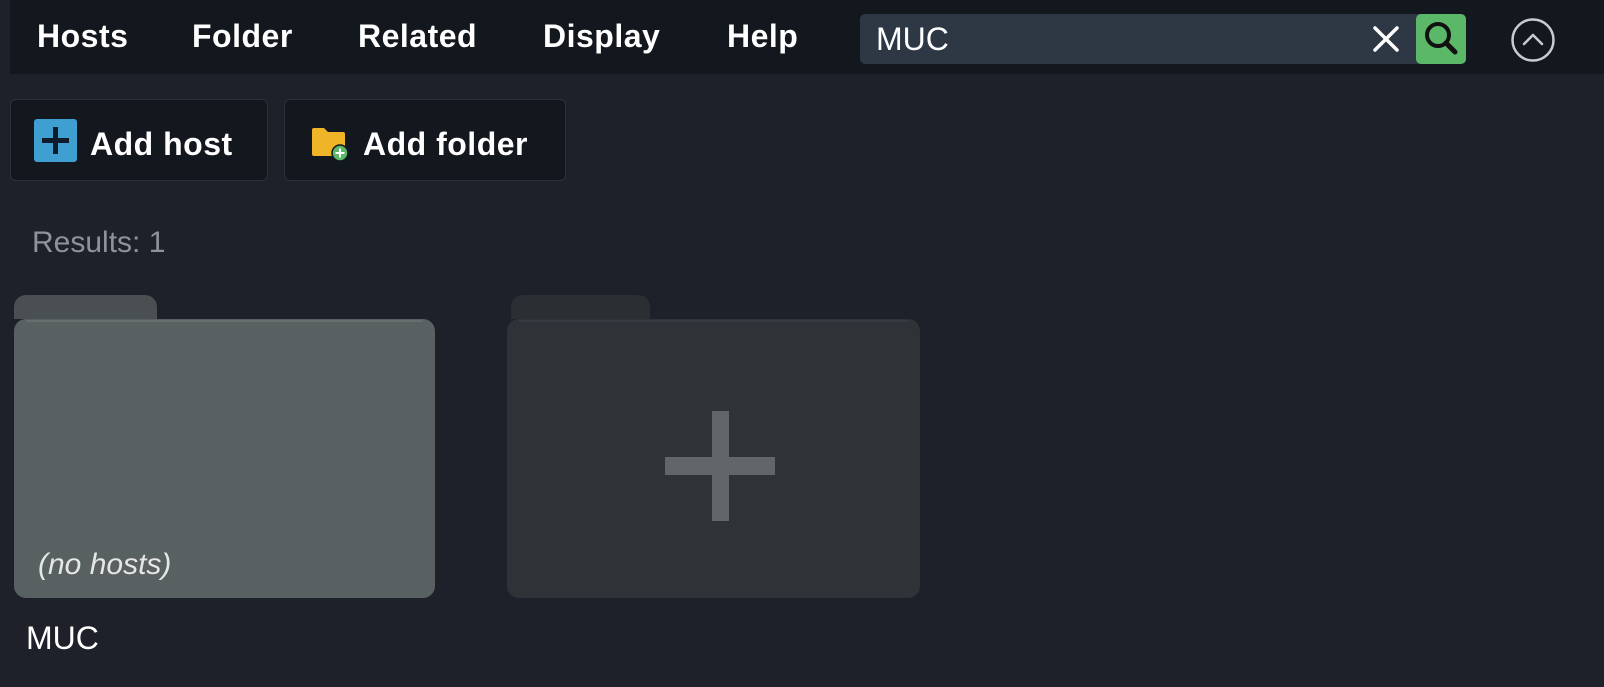  Describe the element at coordinates (330, 145) in the screenshot. I see `add-folder-icon` at that location.